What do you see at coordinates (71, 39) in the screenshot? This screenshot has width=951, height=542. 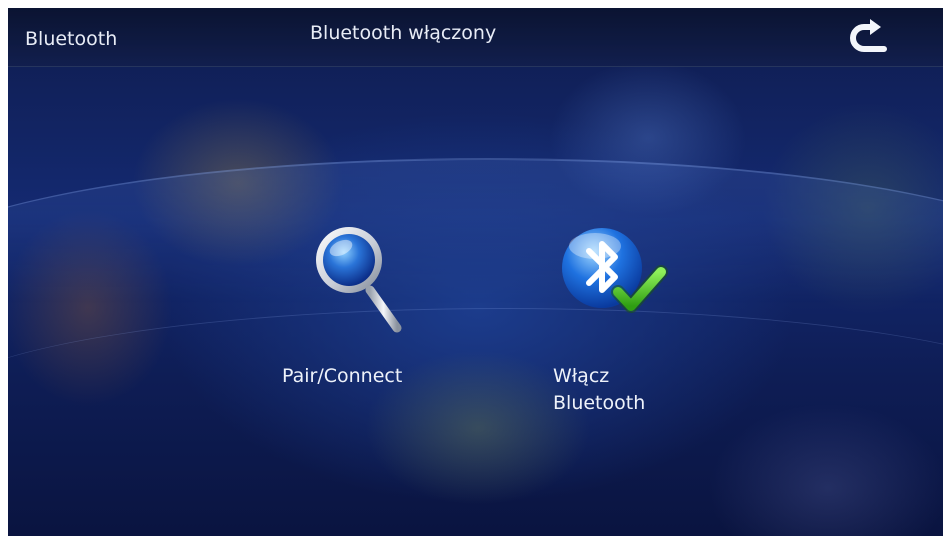 I see `screen-title: Bluetooth` at bounding box center [71, 39].